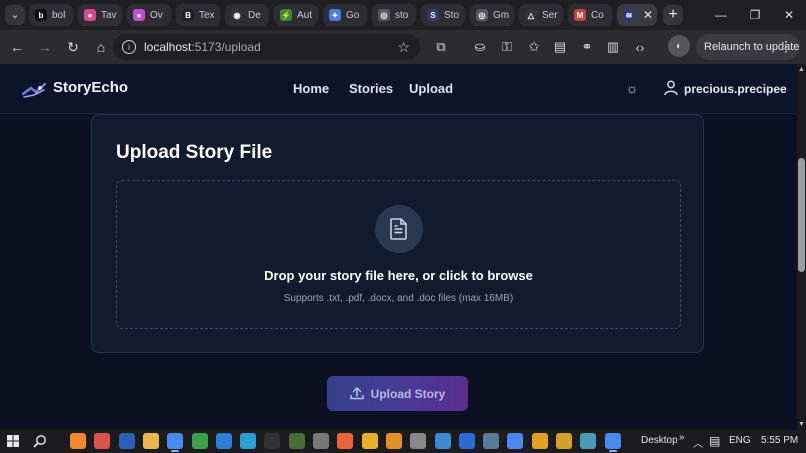  Describe the element at coordinates (129, 47) in the screenshot. I see `site-info-icon: i` at that location.